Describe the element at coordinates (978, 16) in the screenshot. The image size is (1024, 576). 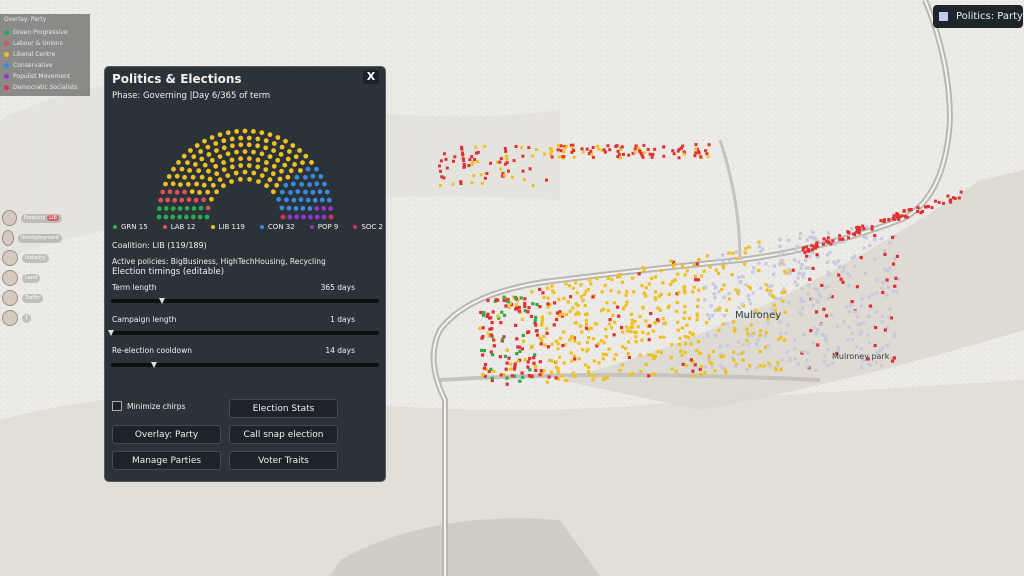
I see `politics-party-button: Politics: Party` at that location.